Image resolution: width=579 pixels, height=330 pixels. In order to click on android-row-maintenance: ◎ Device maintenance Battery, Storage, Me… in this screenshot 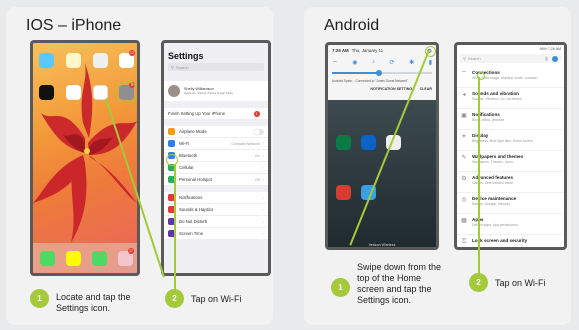, I will do `click(510, 203)`.